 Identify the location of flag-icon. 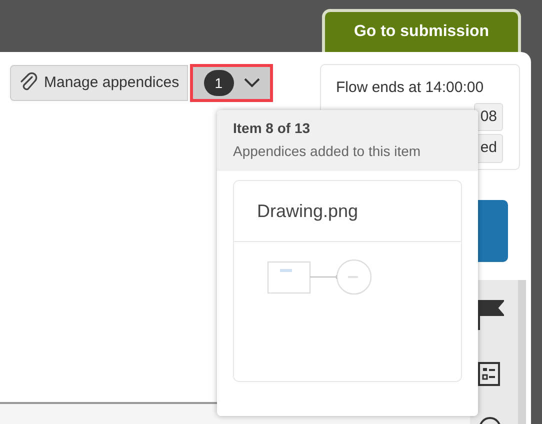
(491, 315).